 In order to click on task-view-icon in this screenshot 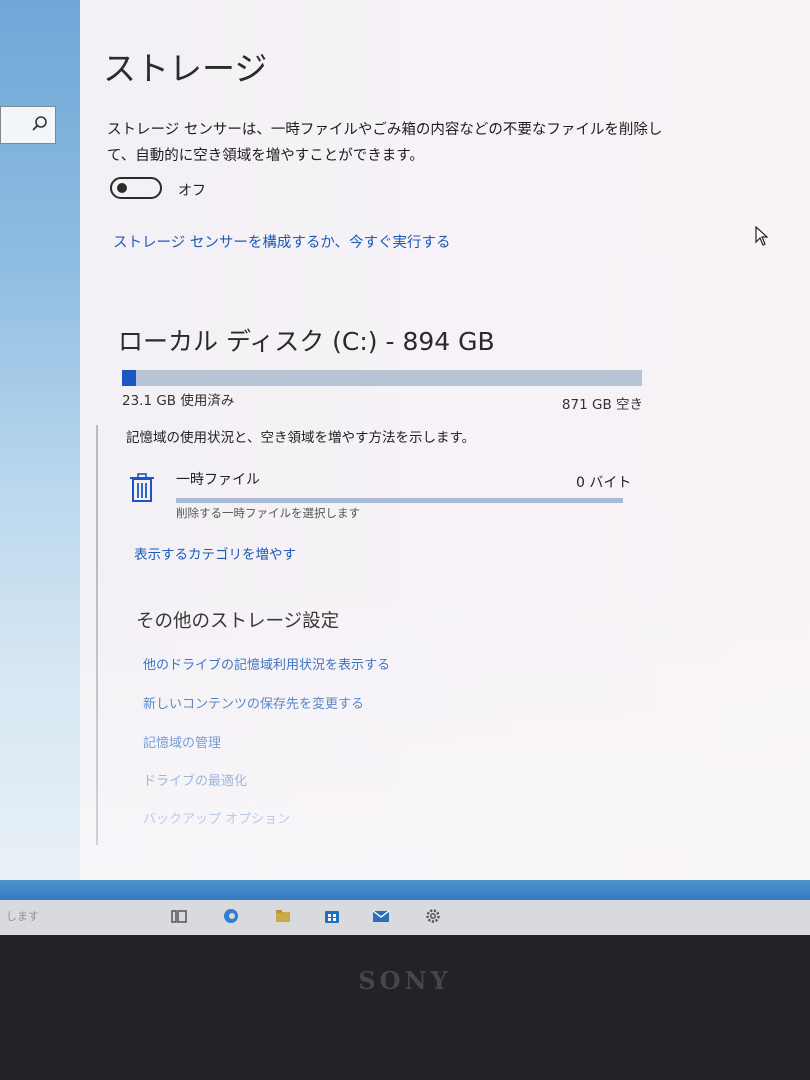, I will do `click(179, 916)`.